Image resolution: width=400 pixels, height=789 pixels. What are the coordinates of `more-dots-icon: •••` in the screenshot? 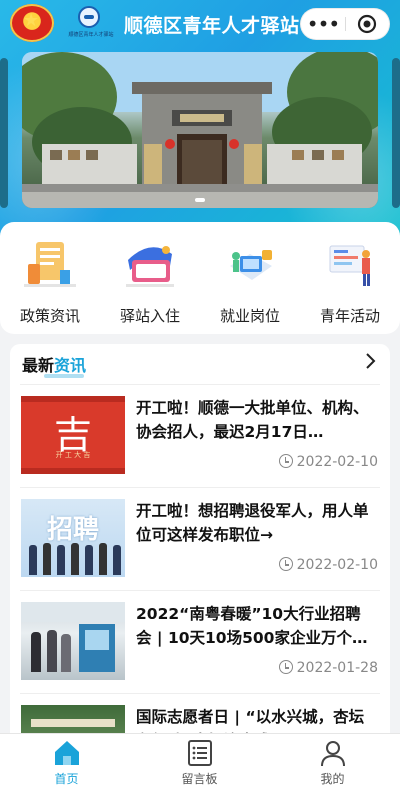 It's located at (323, 24).